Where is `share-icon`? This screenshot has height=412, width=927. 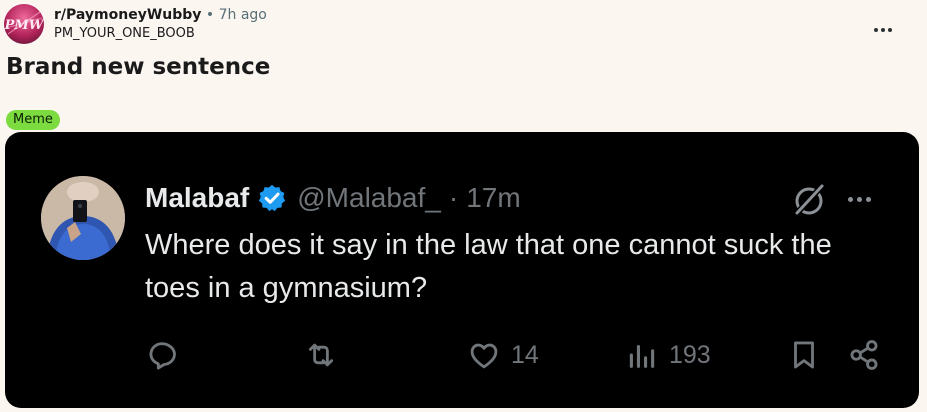 share-icon is located at coordinates (864, 355).